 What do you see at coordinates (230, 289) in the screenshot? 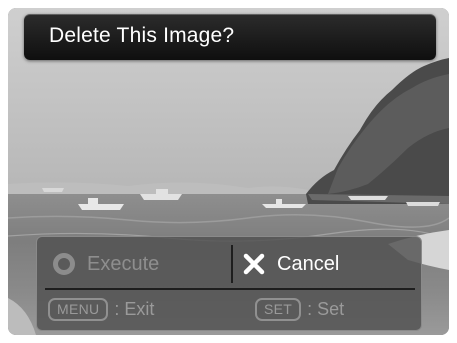
I see `hint-divider` at bounding box center [230, 289].